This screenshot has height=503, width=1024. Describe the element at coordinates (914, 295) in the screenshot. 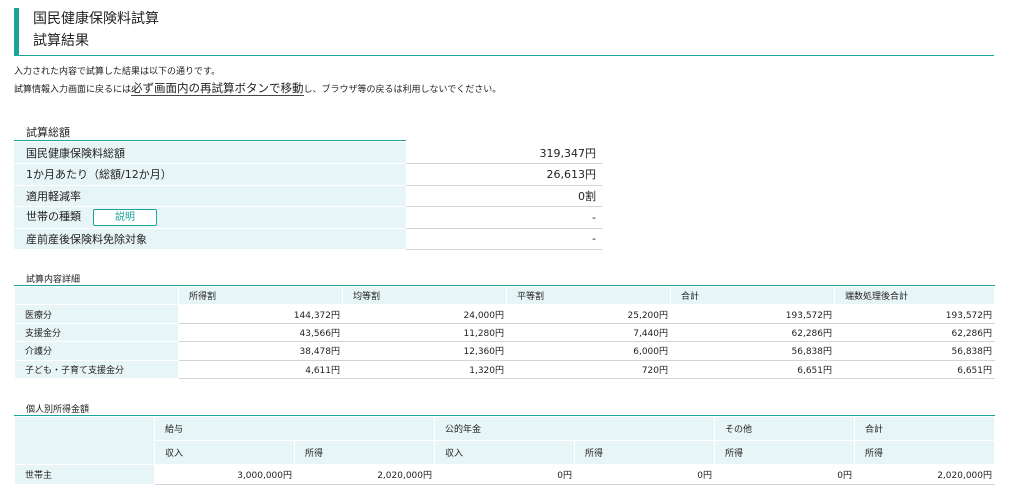

I see `column-header: 端数処理後合計` at that location.